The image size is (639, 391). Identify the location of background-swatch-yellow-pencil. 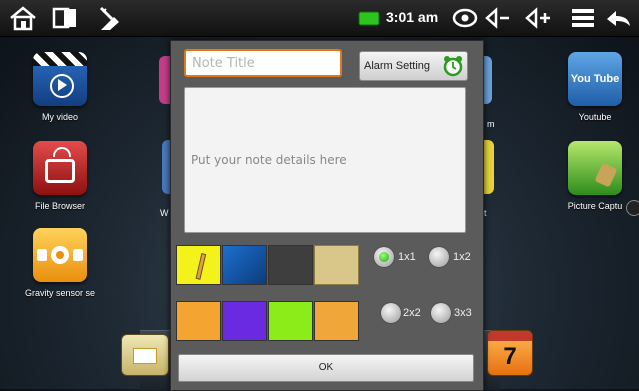
(198, 265).